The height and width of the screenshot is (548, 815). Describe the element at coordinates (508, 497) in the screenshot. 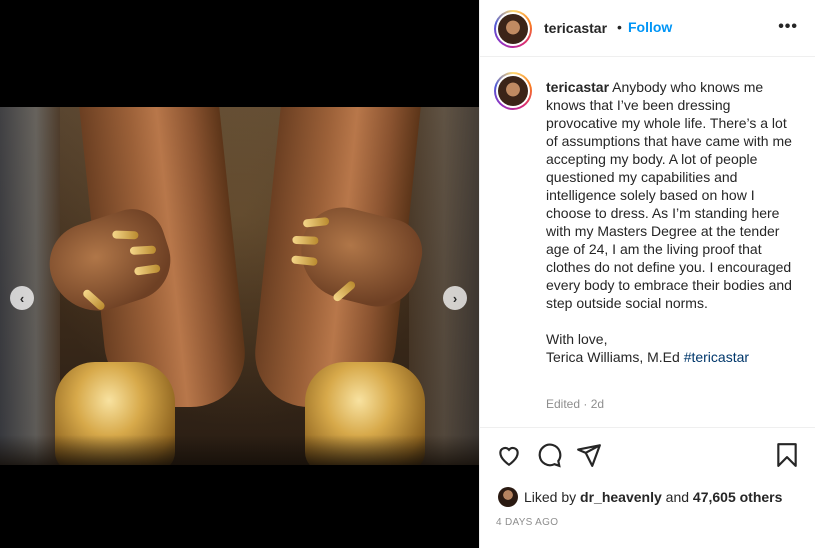

I see `liker-avatar` at that location.